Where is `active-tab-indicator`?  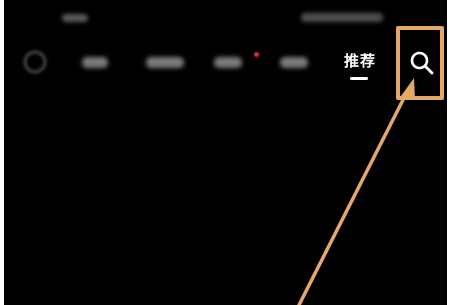
active-tab-indicator is located at coordinates (359, 78).